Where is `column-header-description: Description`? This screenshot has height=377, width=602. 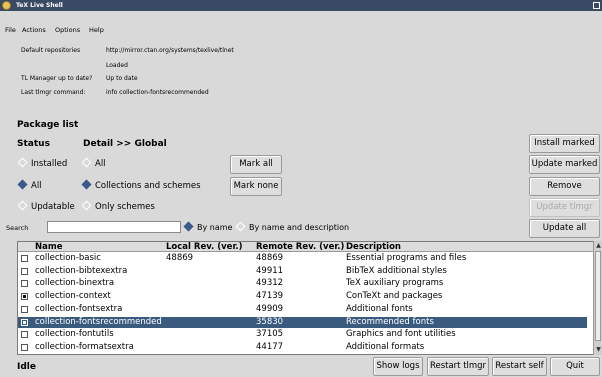
column-header-description: Description is located at coordinates (373, 247).